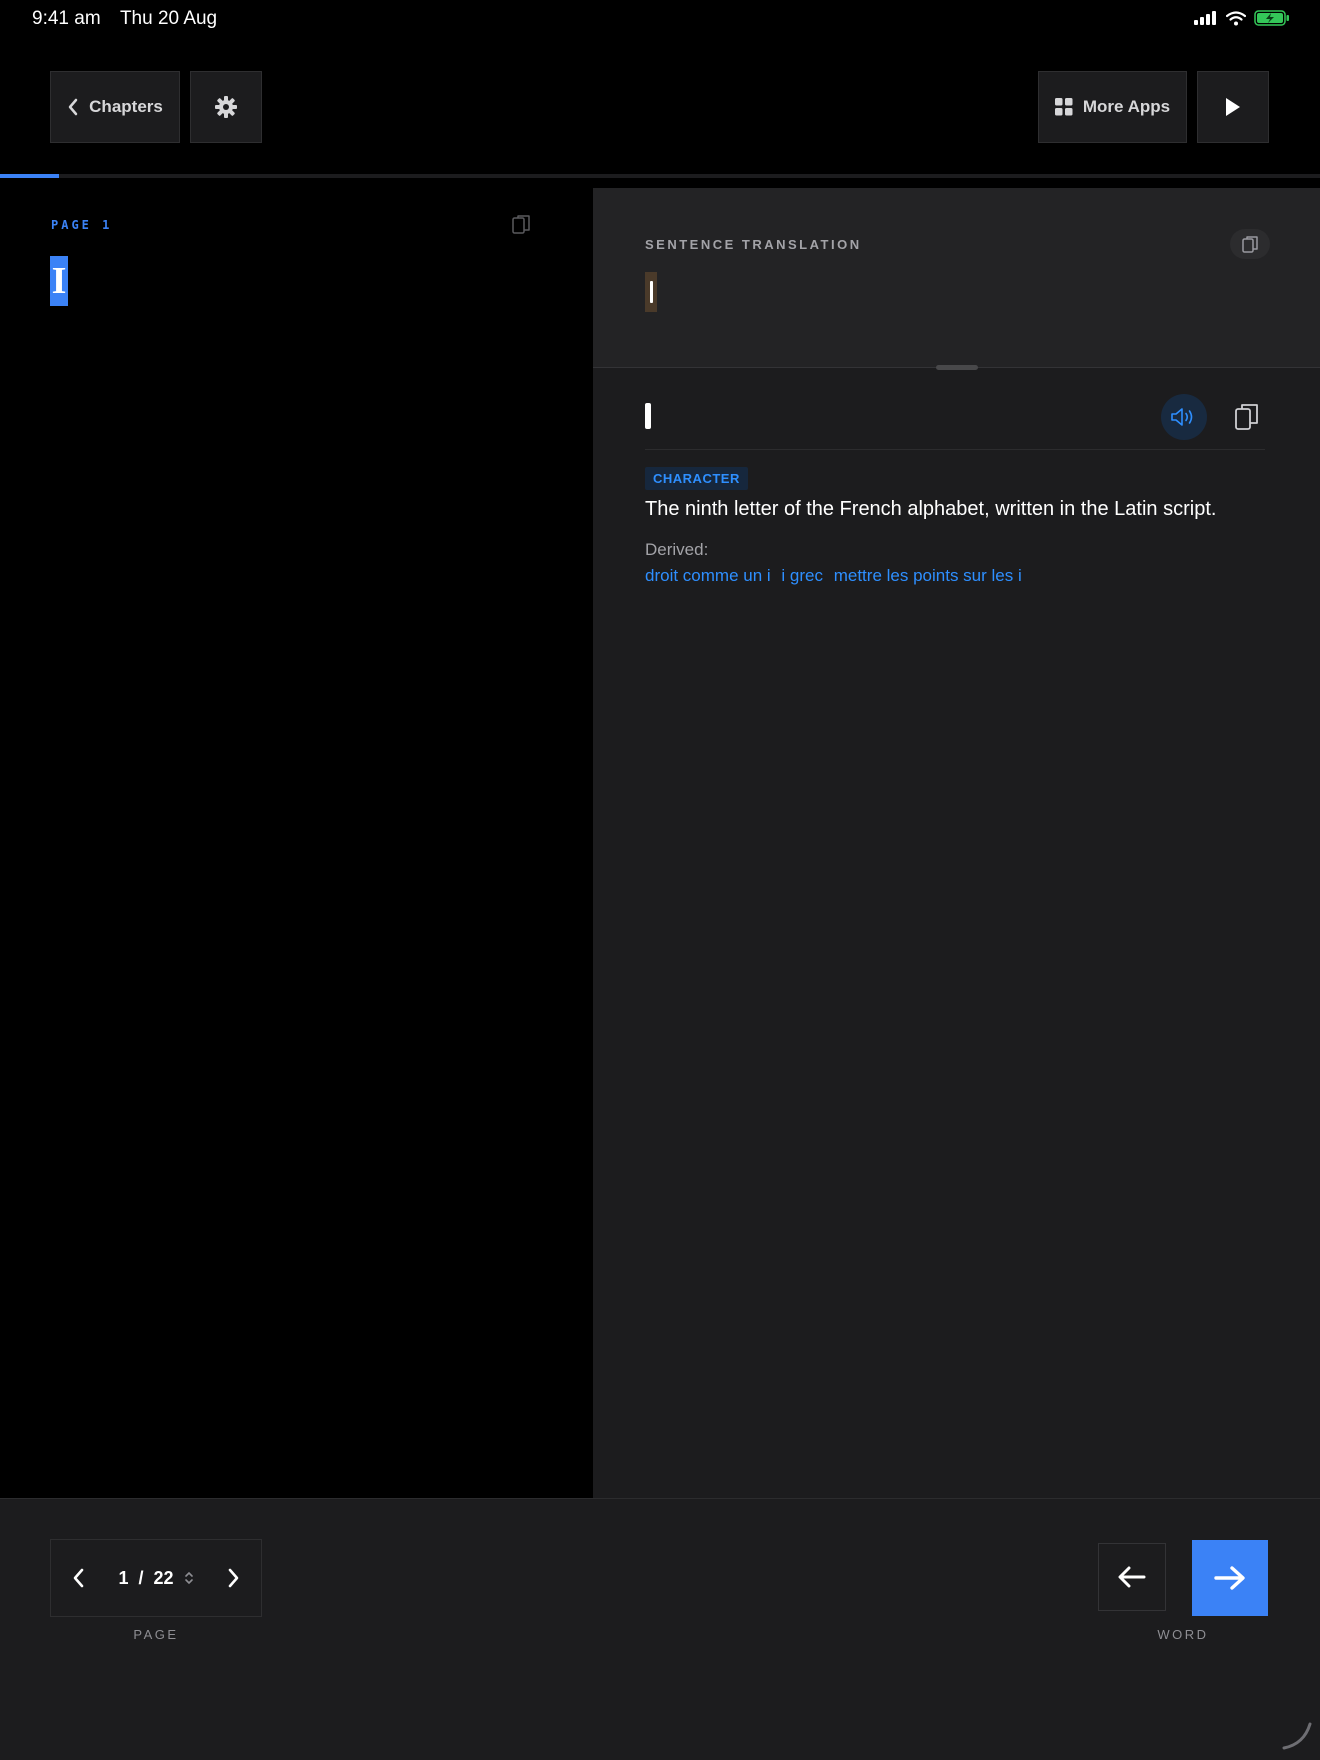  I want to click on status-time: 9:41 am, so click(66, 18).